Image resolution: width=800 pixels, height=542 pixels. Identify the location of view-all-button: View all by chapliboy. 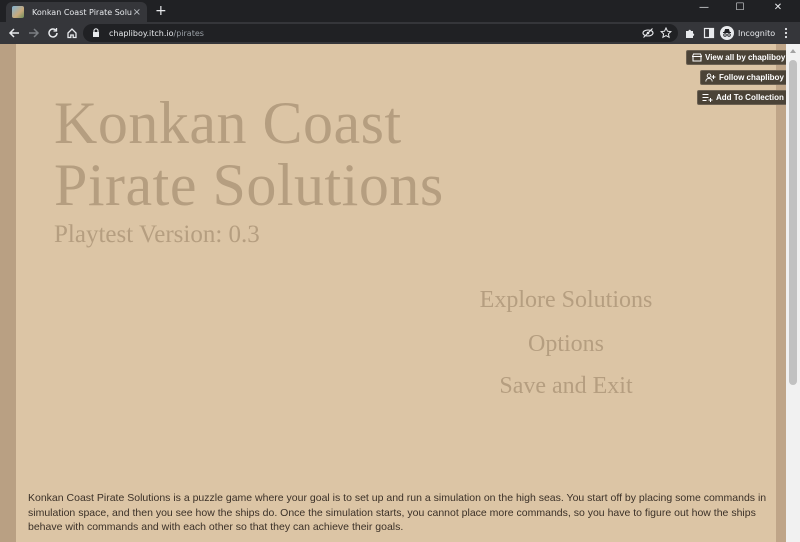
(738, 57).